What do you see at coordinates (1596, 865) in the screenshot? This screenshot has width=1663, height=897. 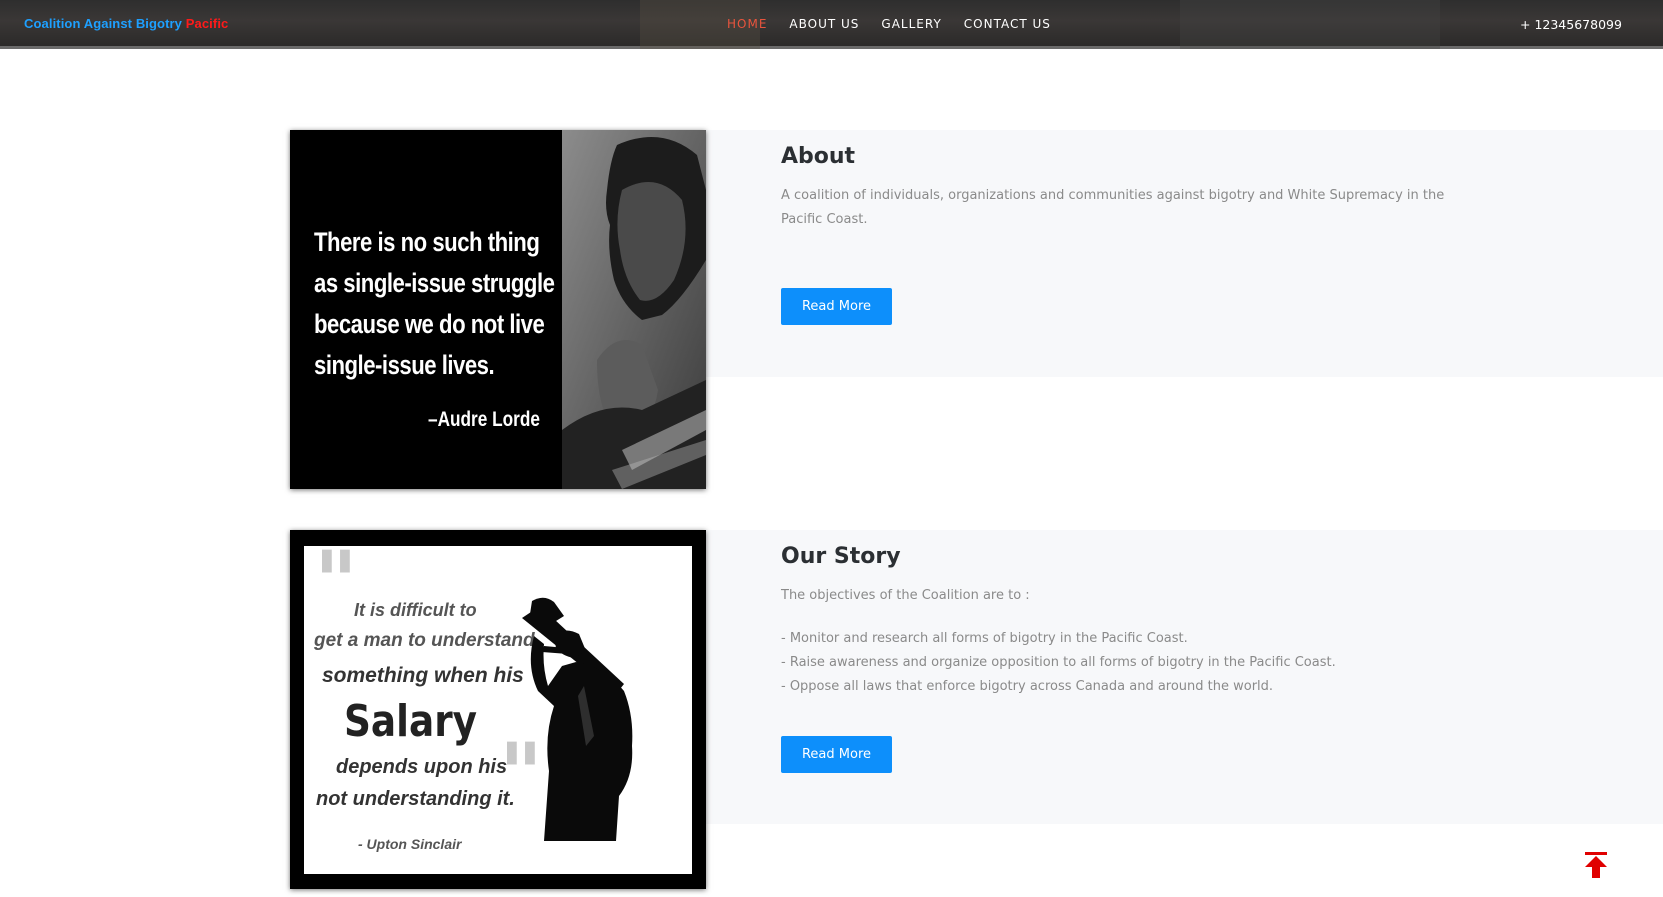 I see `arrow-up-icon` at bounding box center [1596, 865].